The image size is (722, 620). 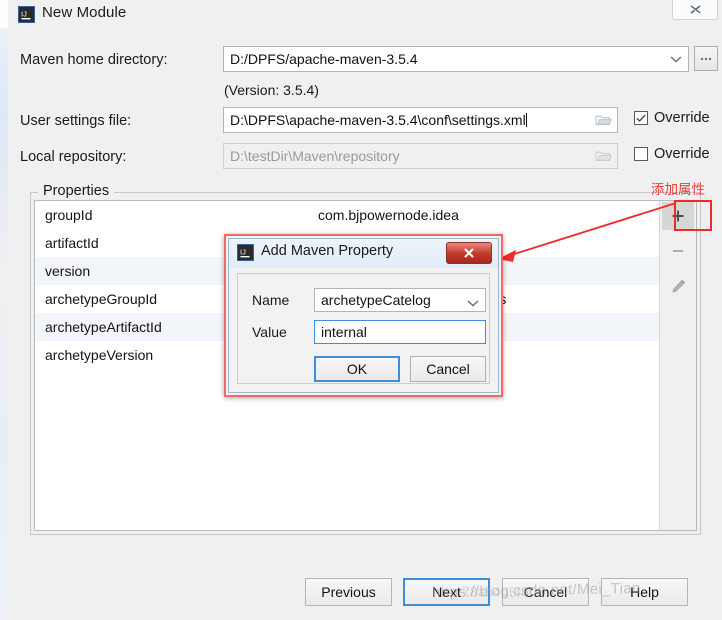 What do you see at coordinates (76, 191) in the screenshot?
I see `properties-group-title: Properties` at bounding box center [76, 191].